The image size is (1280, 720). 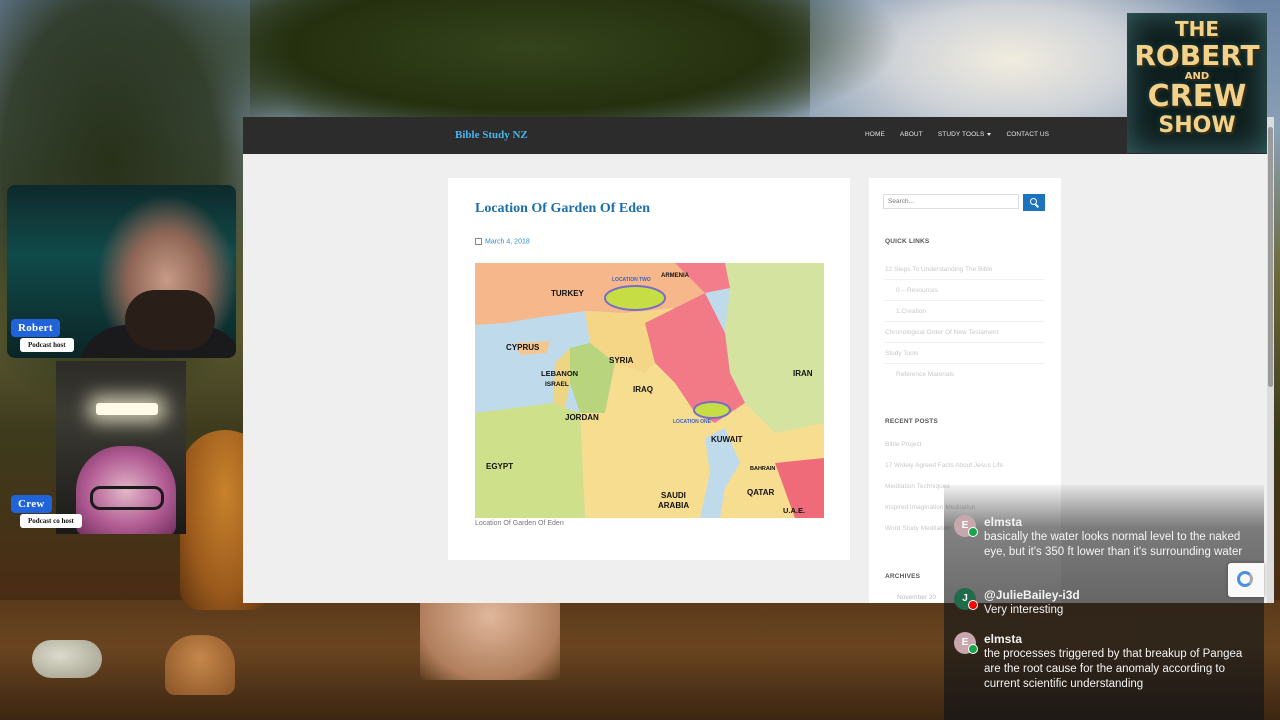 I want to click on tree-canopy, so click(x=530, y=60).